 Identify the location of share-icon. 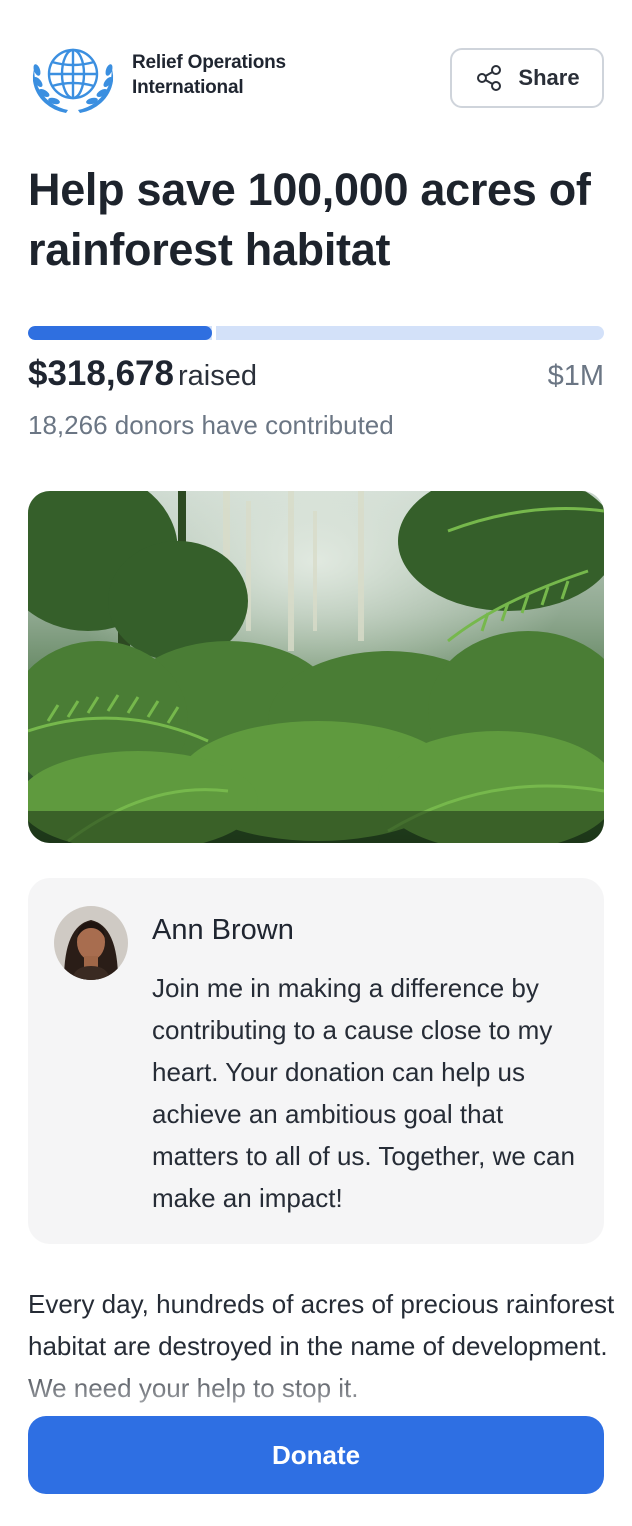
(489, 78).